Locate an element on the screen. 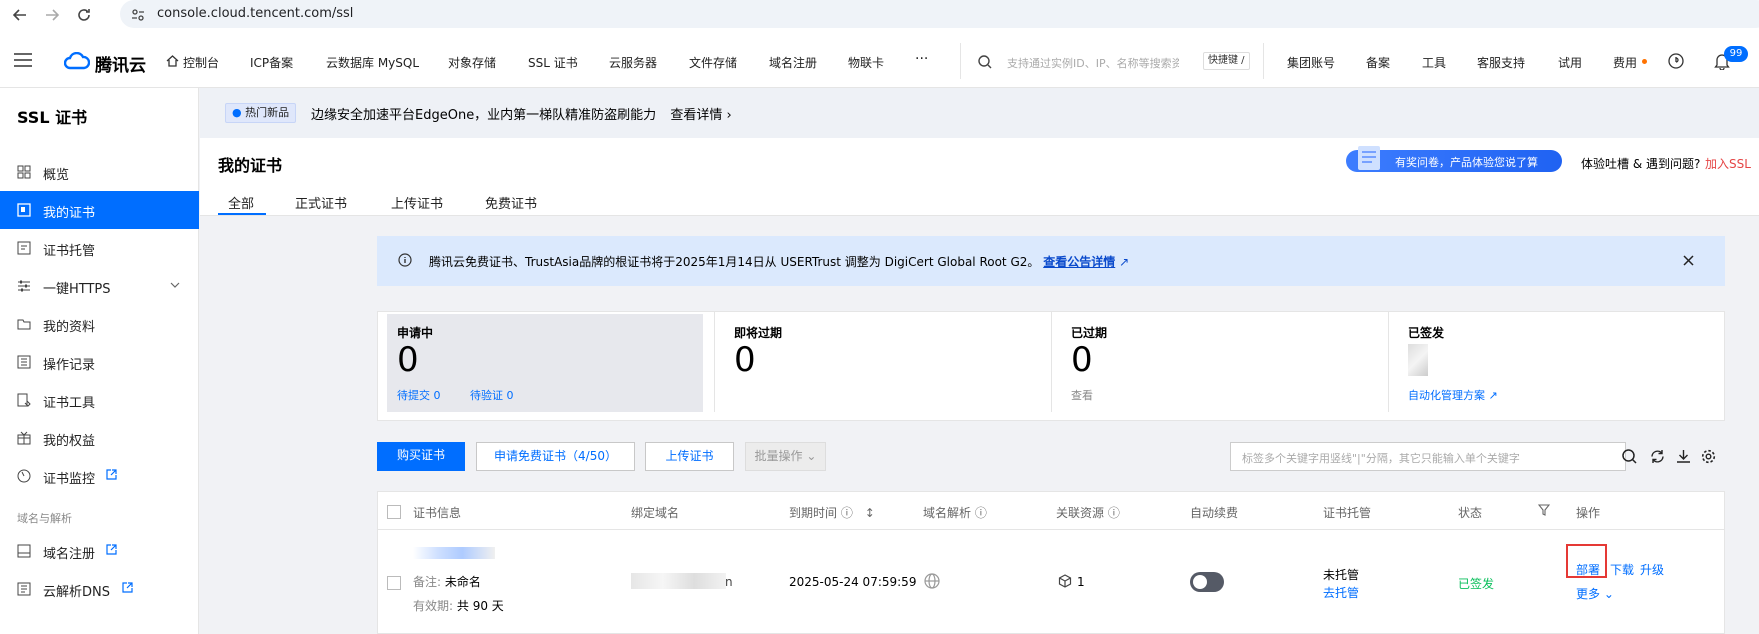 The width and height of the screenshot is (1759, 634). survey-text: 有奖问卷，产品体验您说了算 is located at coordinates (1466, 162).